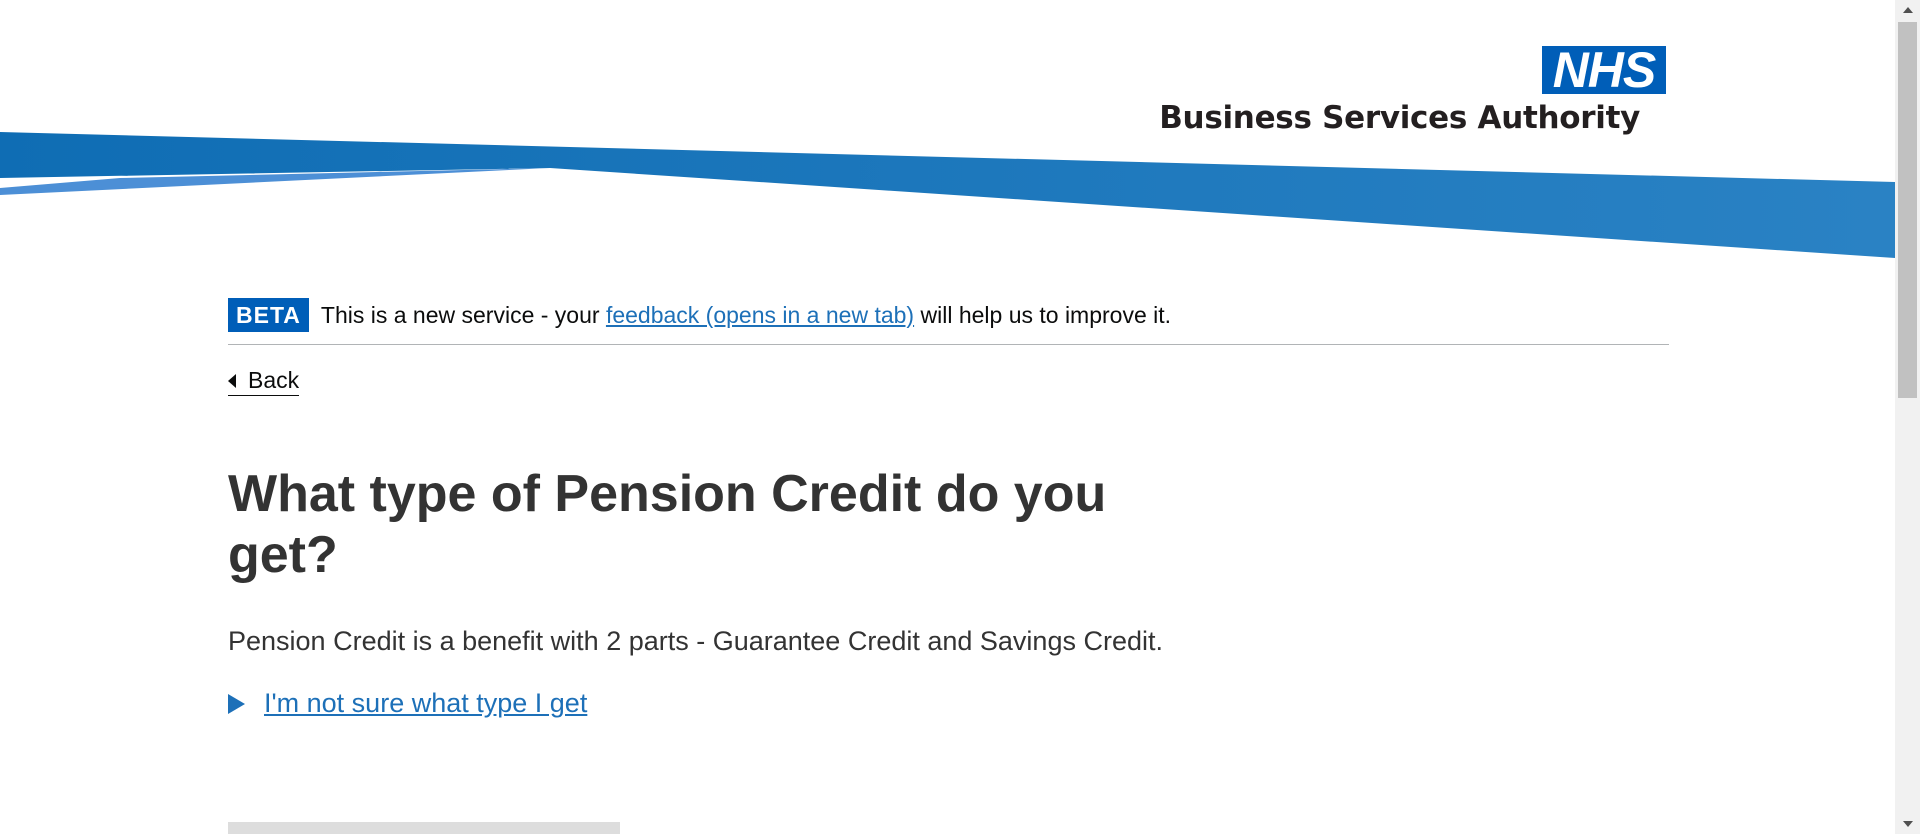 This screenshot has width=1920, height=834. I want to click on scroll-down-button, so click(1907, 824).